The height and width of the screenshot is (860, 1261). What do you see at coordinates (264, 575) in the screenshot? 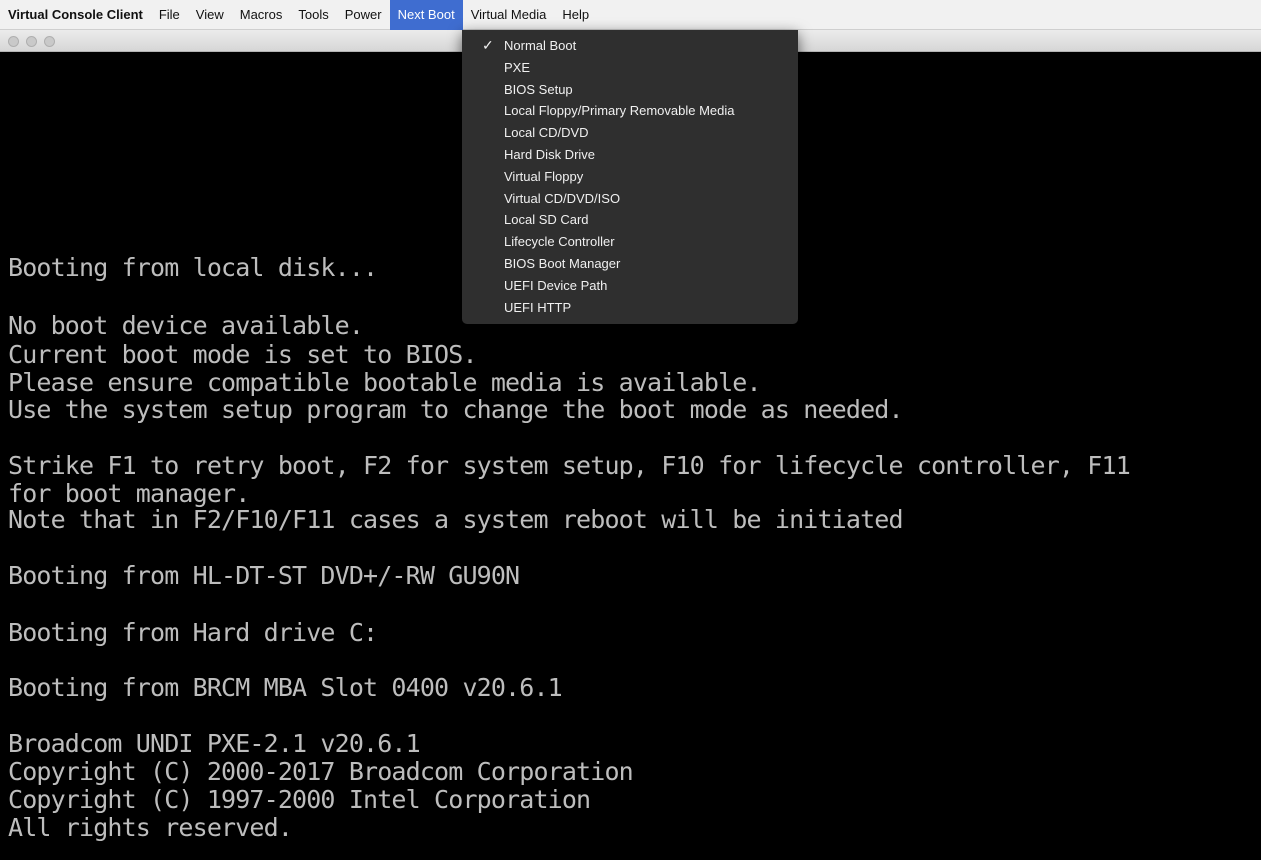
I see `console-line: Booting from HL-DT-ST DVD+/-RW GU90N` at bounding box center [264, 575].